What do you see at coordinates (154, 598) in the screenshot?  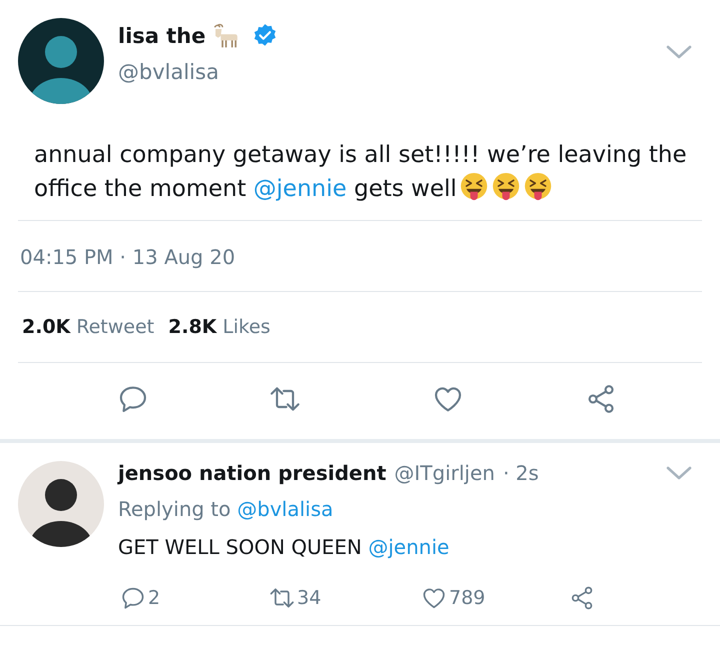 I see `action-count: 2` at bounding box center [154, 598].